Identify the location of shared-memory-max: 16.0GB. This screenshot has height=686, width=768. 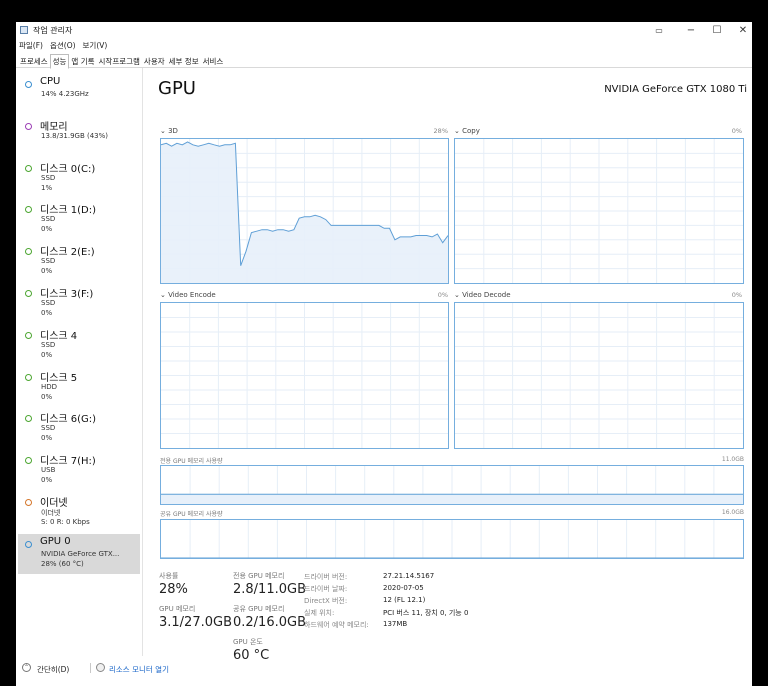
(732, 512).